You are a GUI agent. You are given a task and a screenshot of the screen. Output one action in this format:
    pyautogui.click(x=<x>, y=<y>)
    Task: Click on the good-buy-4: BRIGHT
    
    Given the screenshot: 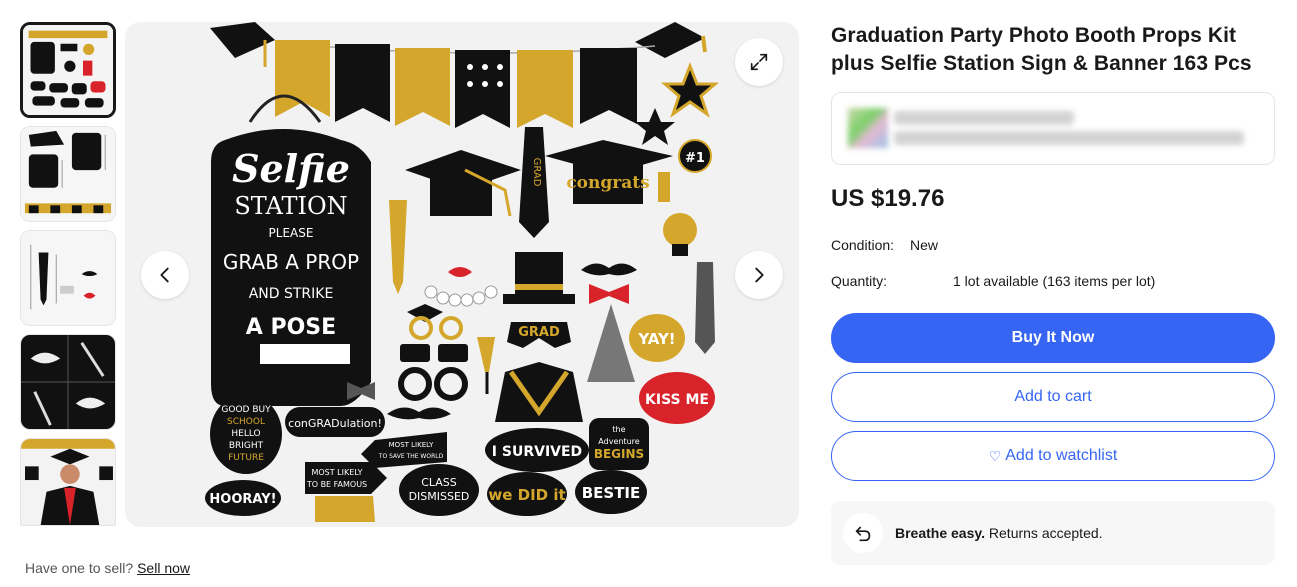 What is the action you would take?
    pyautogui.click(x=246, y=446)
    